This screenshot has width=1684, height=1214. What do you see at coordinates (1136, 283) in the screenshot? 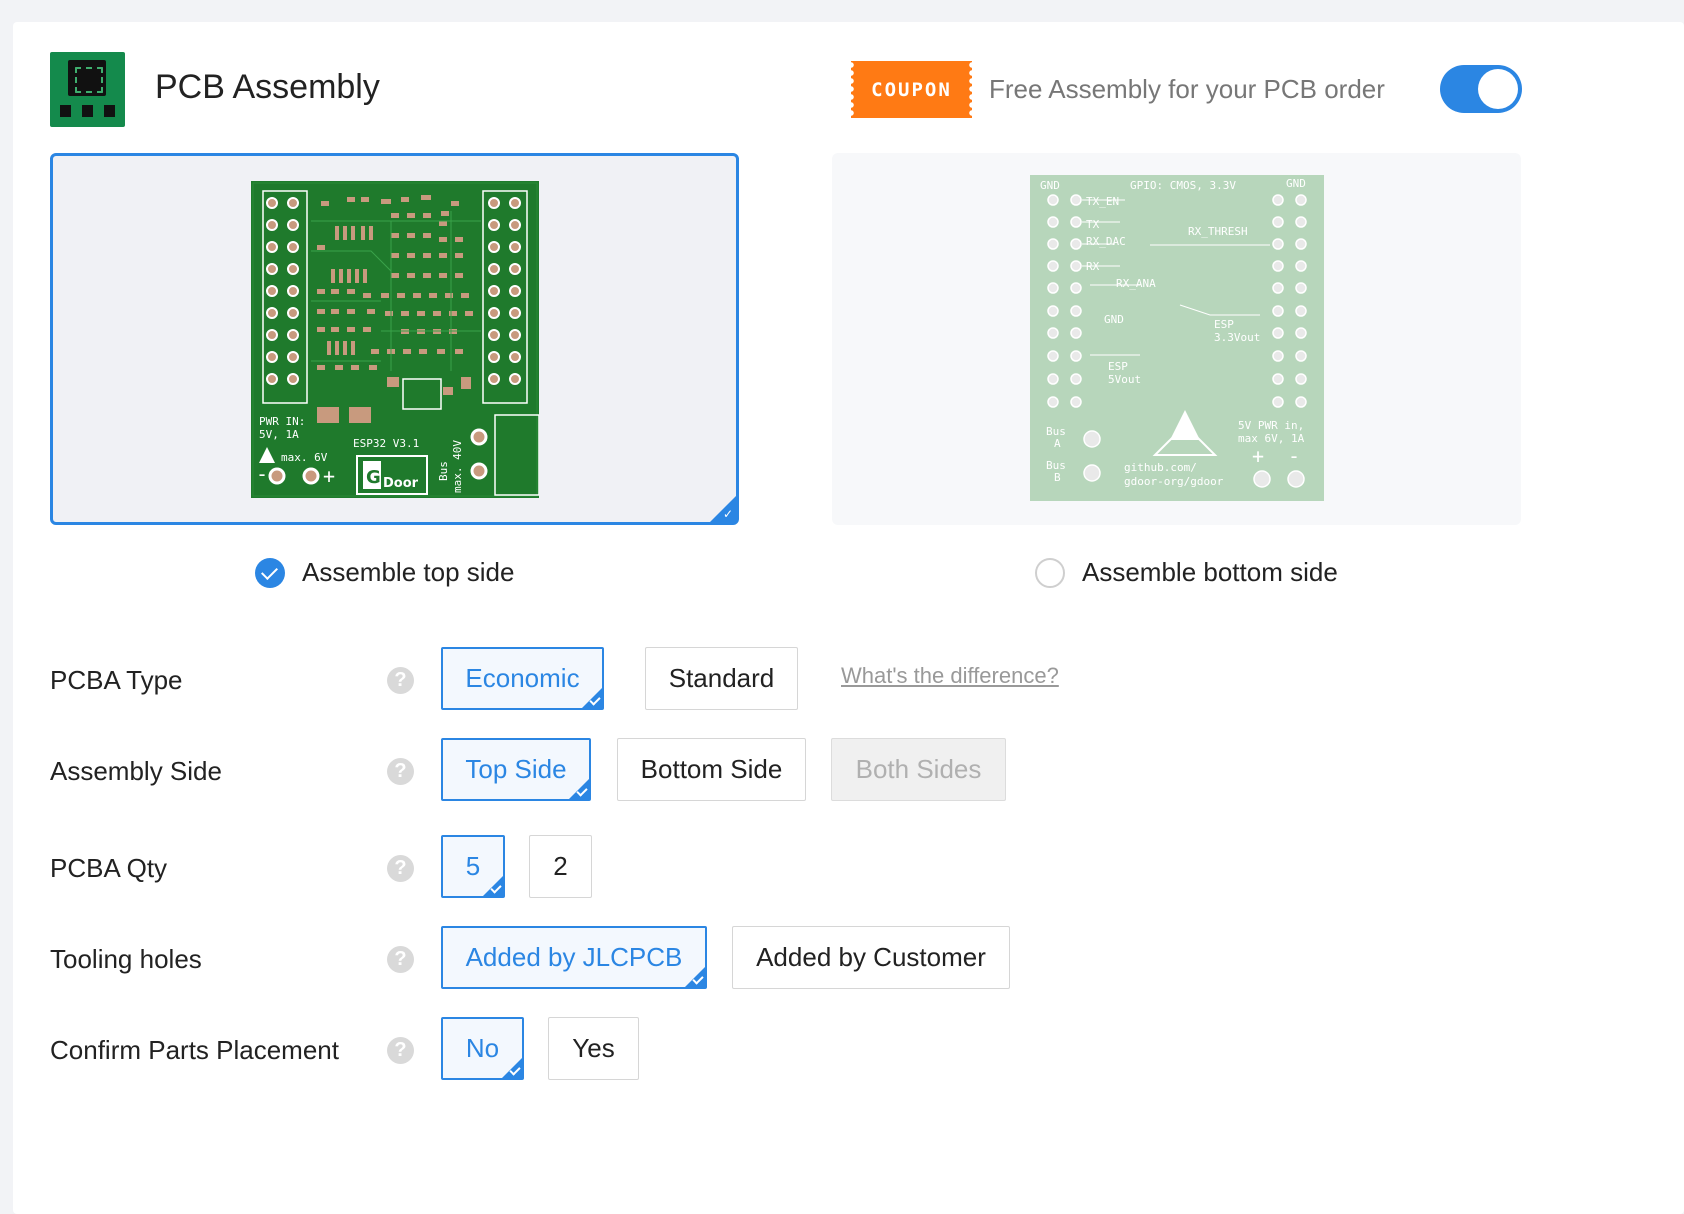
I see `svg-text: RX_ANA` at bounding box center [1136, 283].